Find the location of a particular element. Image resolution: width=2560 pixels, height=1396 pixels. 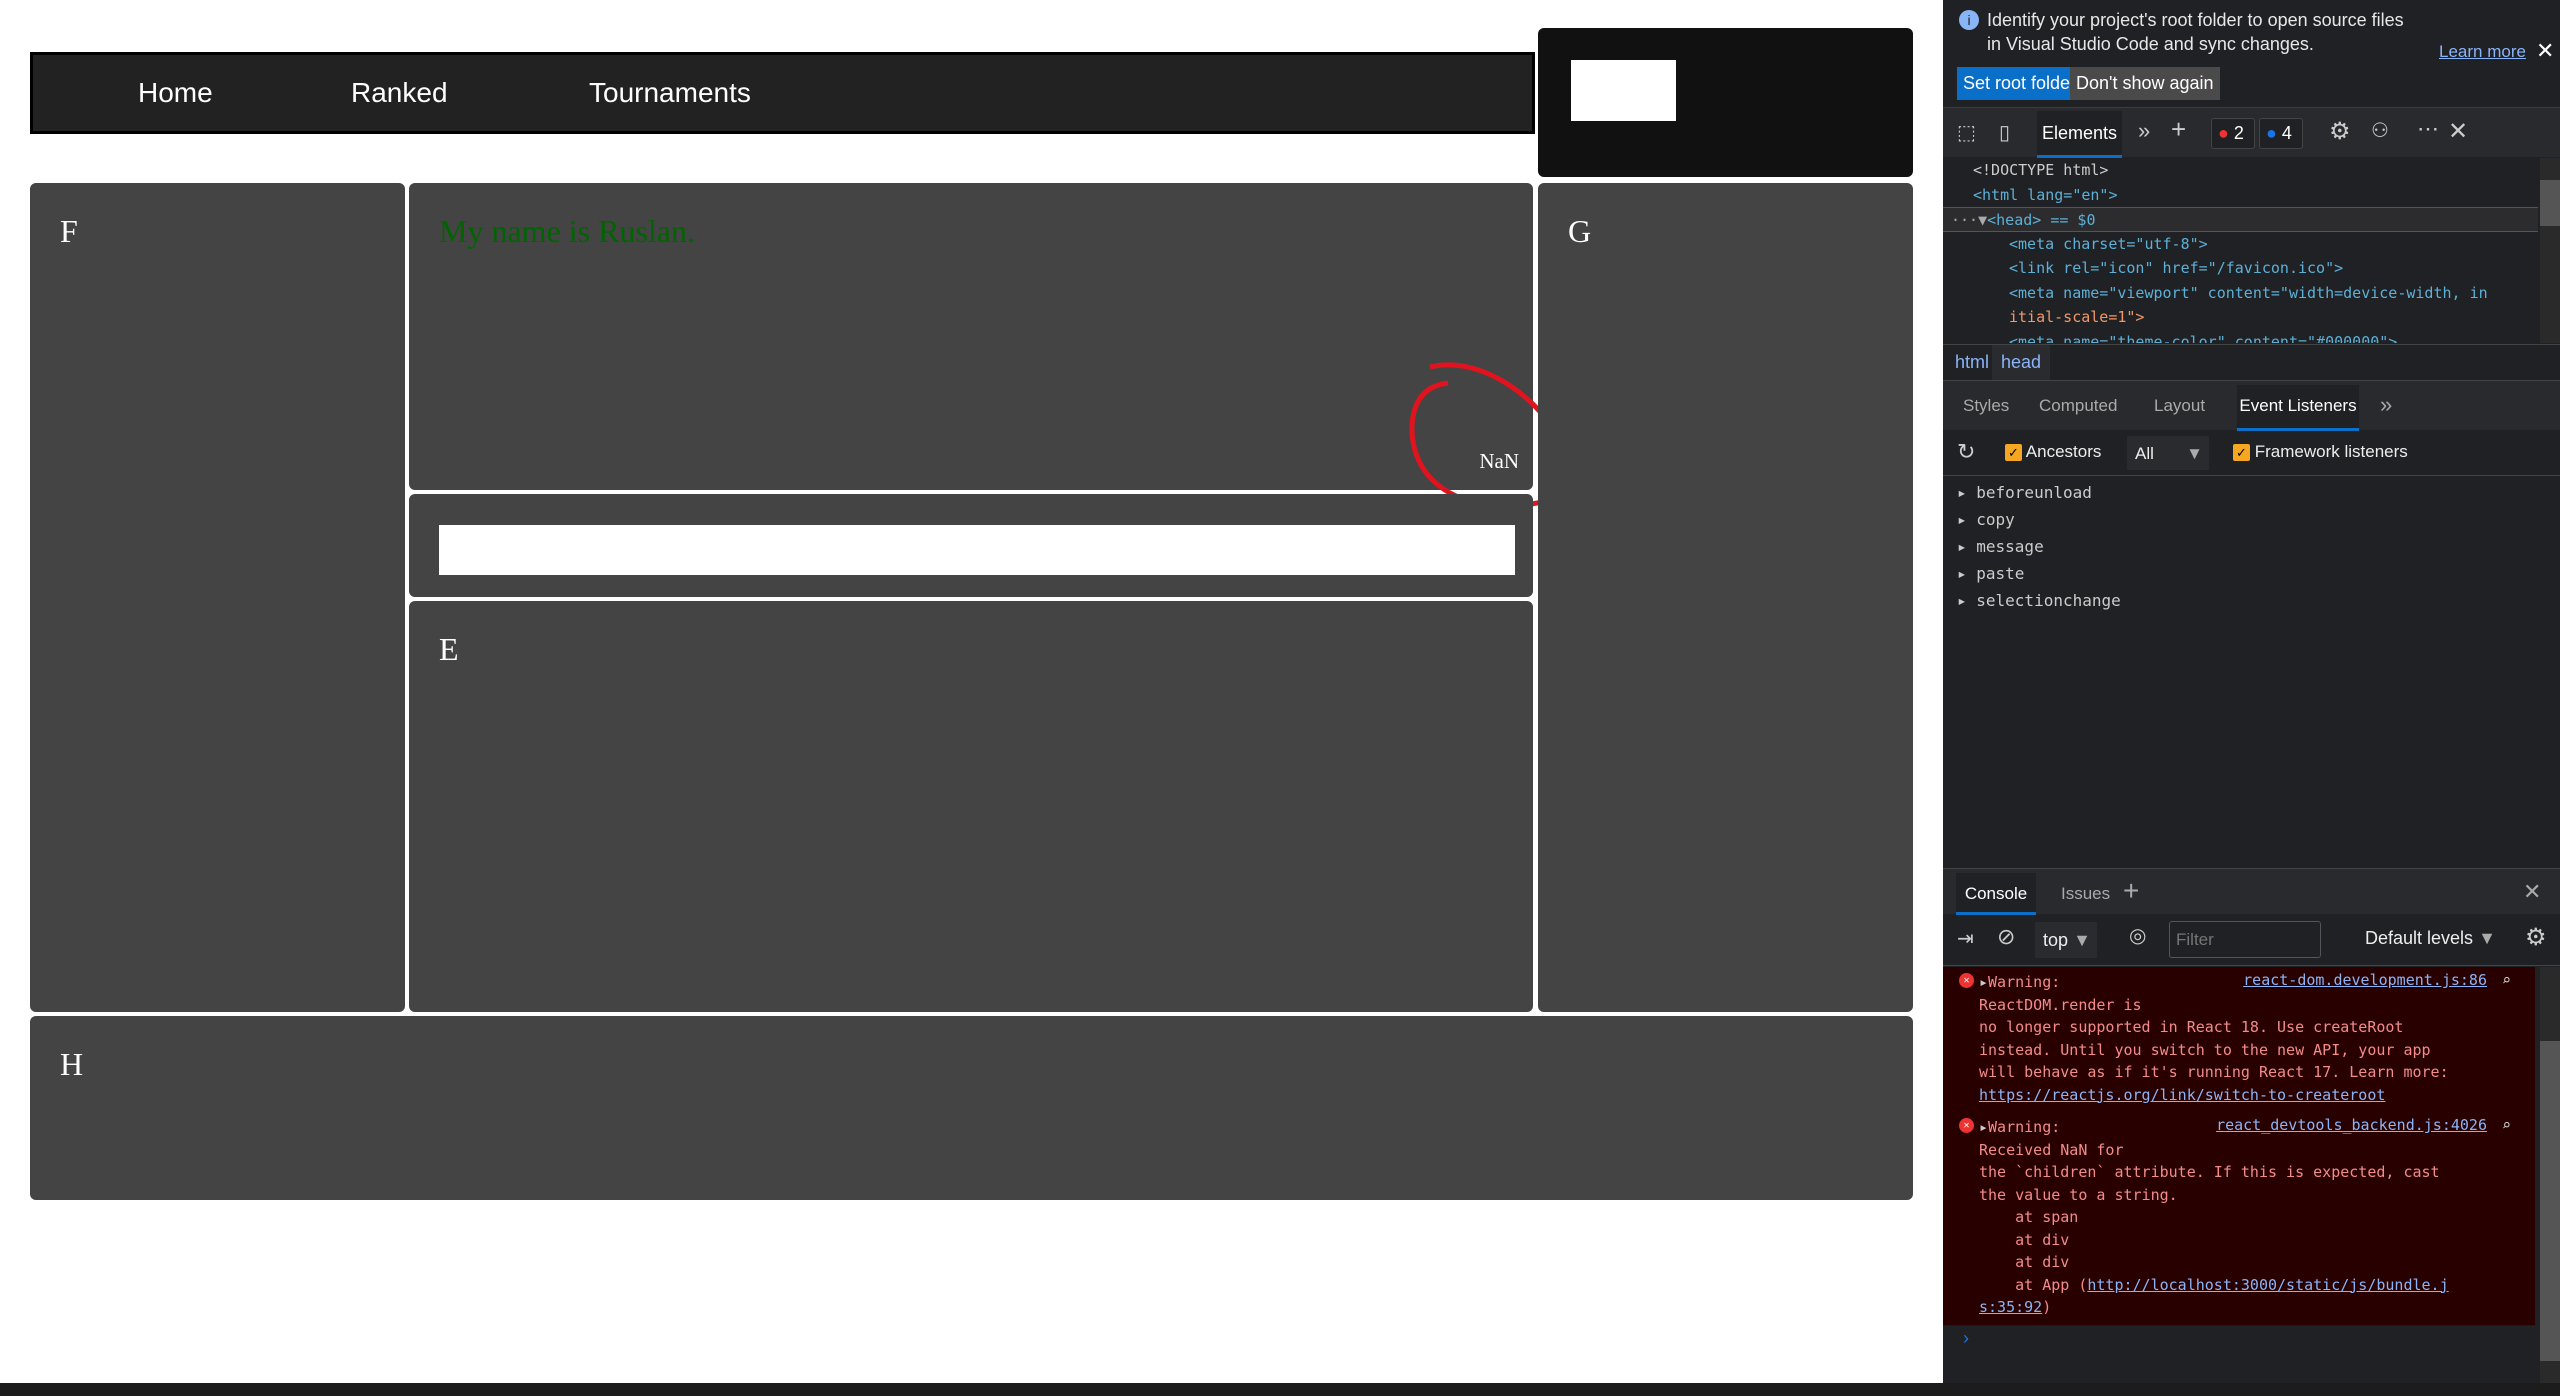

panel-input is located at coordinates (971, 545).